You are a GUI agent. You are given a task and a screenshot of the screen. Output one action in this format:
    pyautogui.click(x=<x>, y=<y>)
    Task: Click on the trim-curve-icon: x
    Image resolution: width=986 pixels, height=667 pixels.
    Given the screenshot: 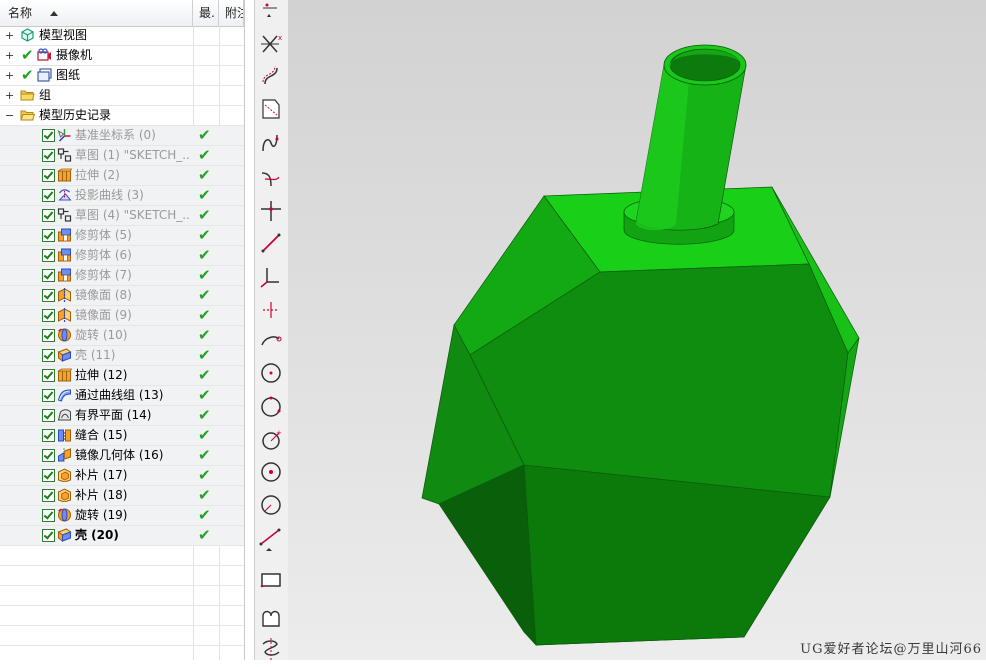 What is the action you would take?
    pyautogui.click(x=271, y=44)
    